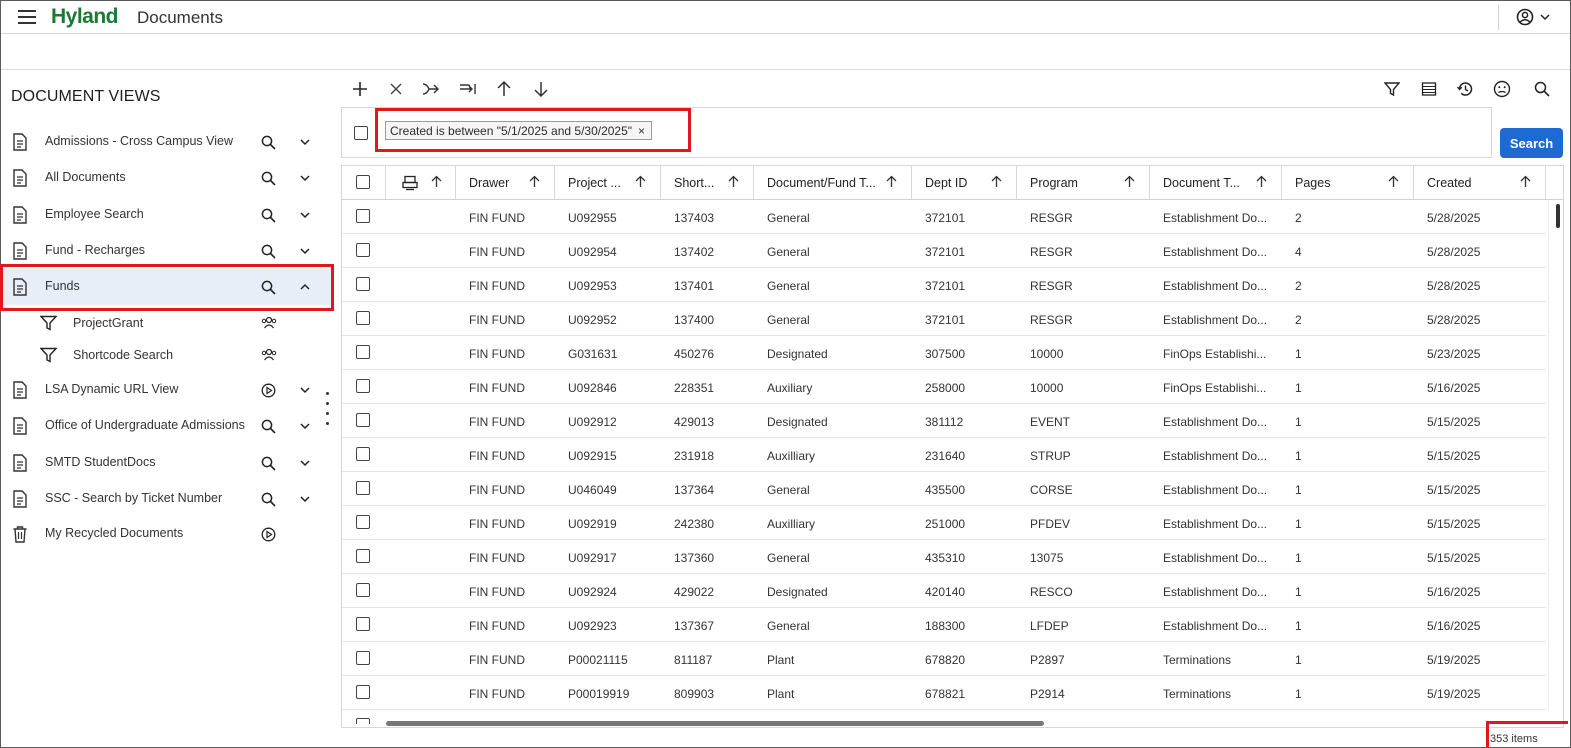  Describe the element at coordinates (1531, 143) in the screenshot. I see `search-button: Search` at that location.